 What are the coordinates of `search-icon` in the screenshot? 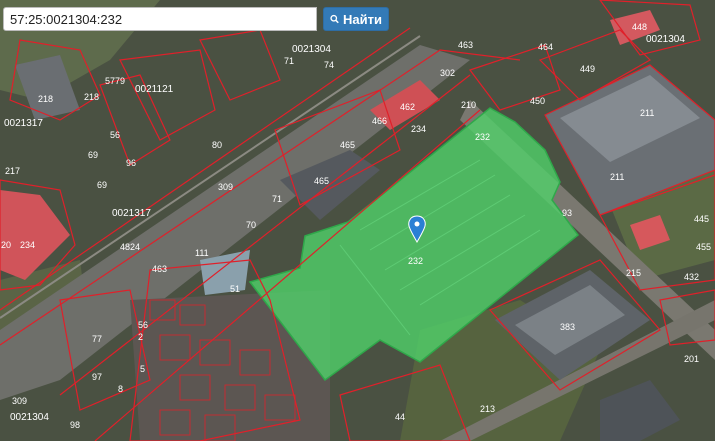 It's located at (334, 19).